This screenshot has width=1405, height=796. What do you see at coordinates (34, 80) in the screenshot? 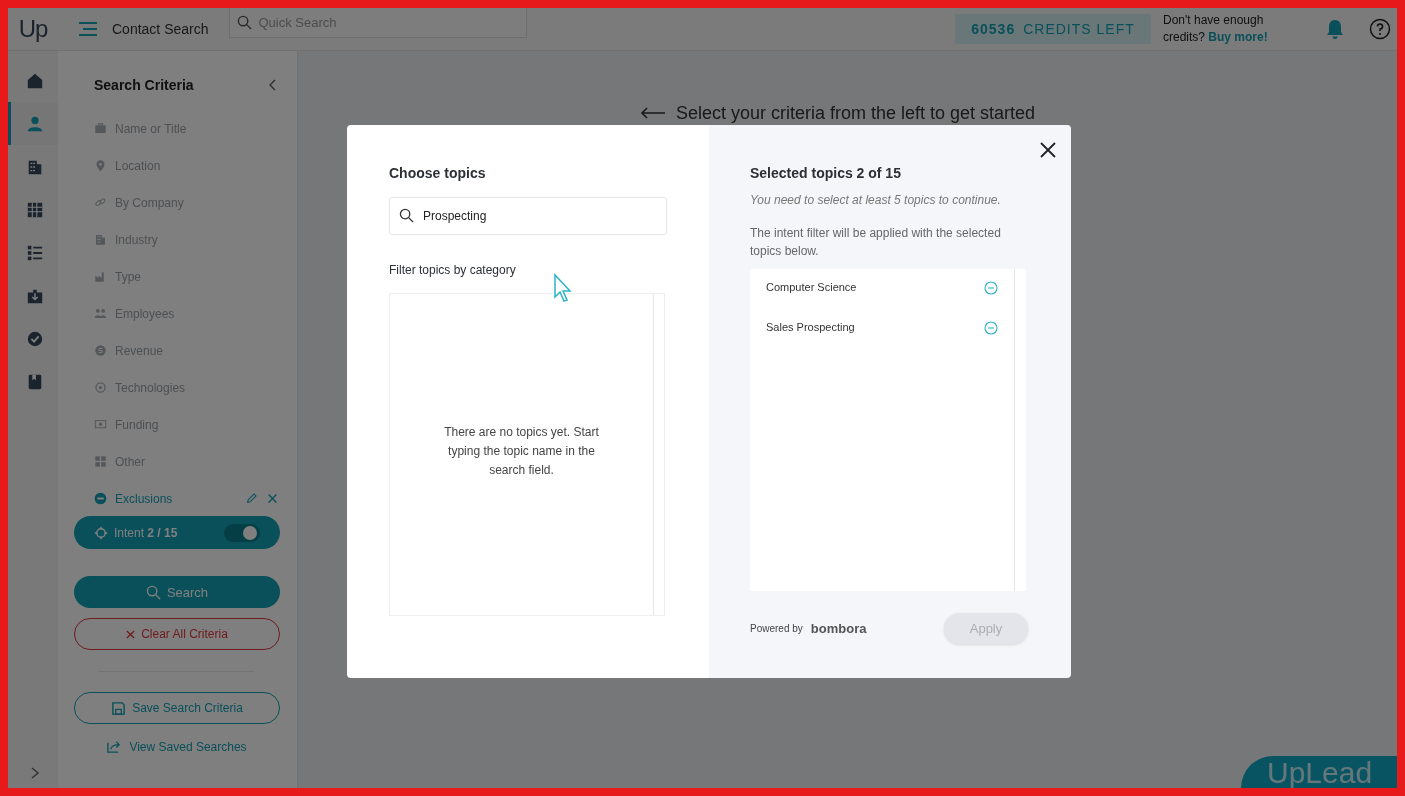
I see `home-icon` at bounding box center [34, 80].